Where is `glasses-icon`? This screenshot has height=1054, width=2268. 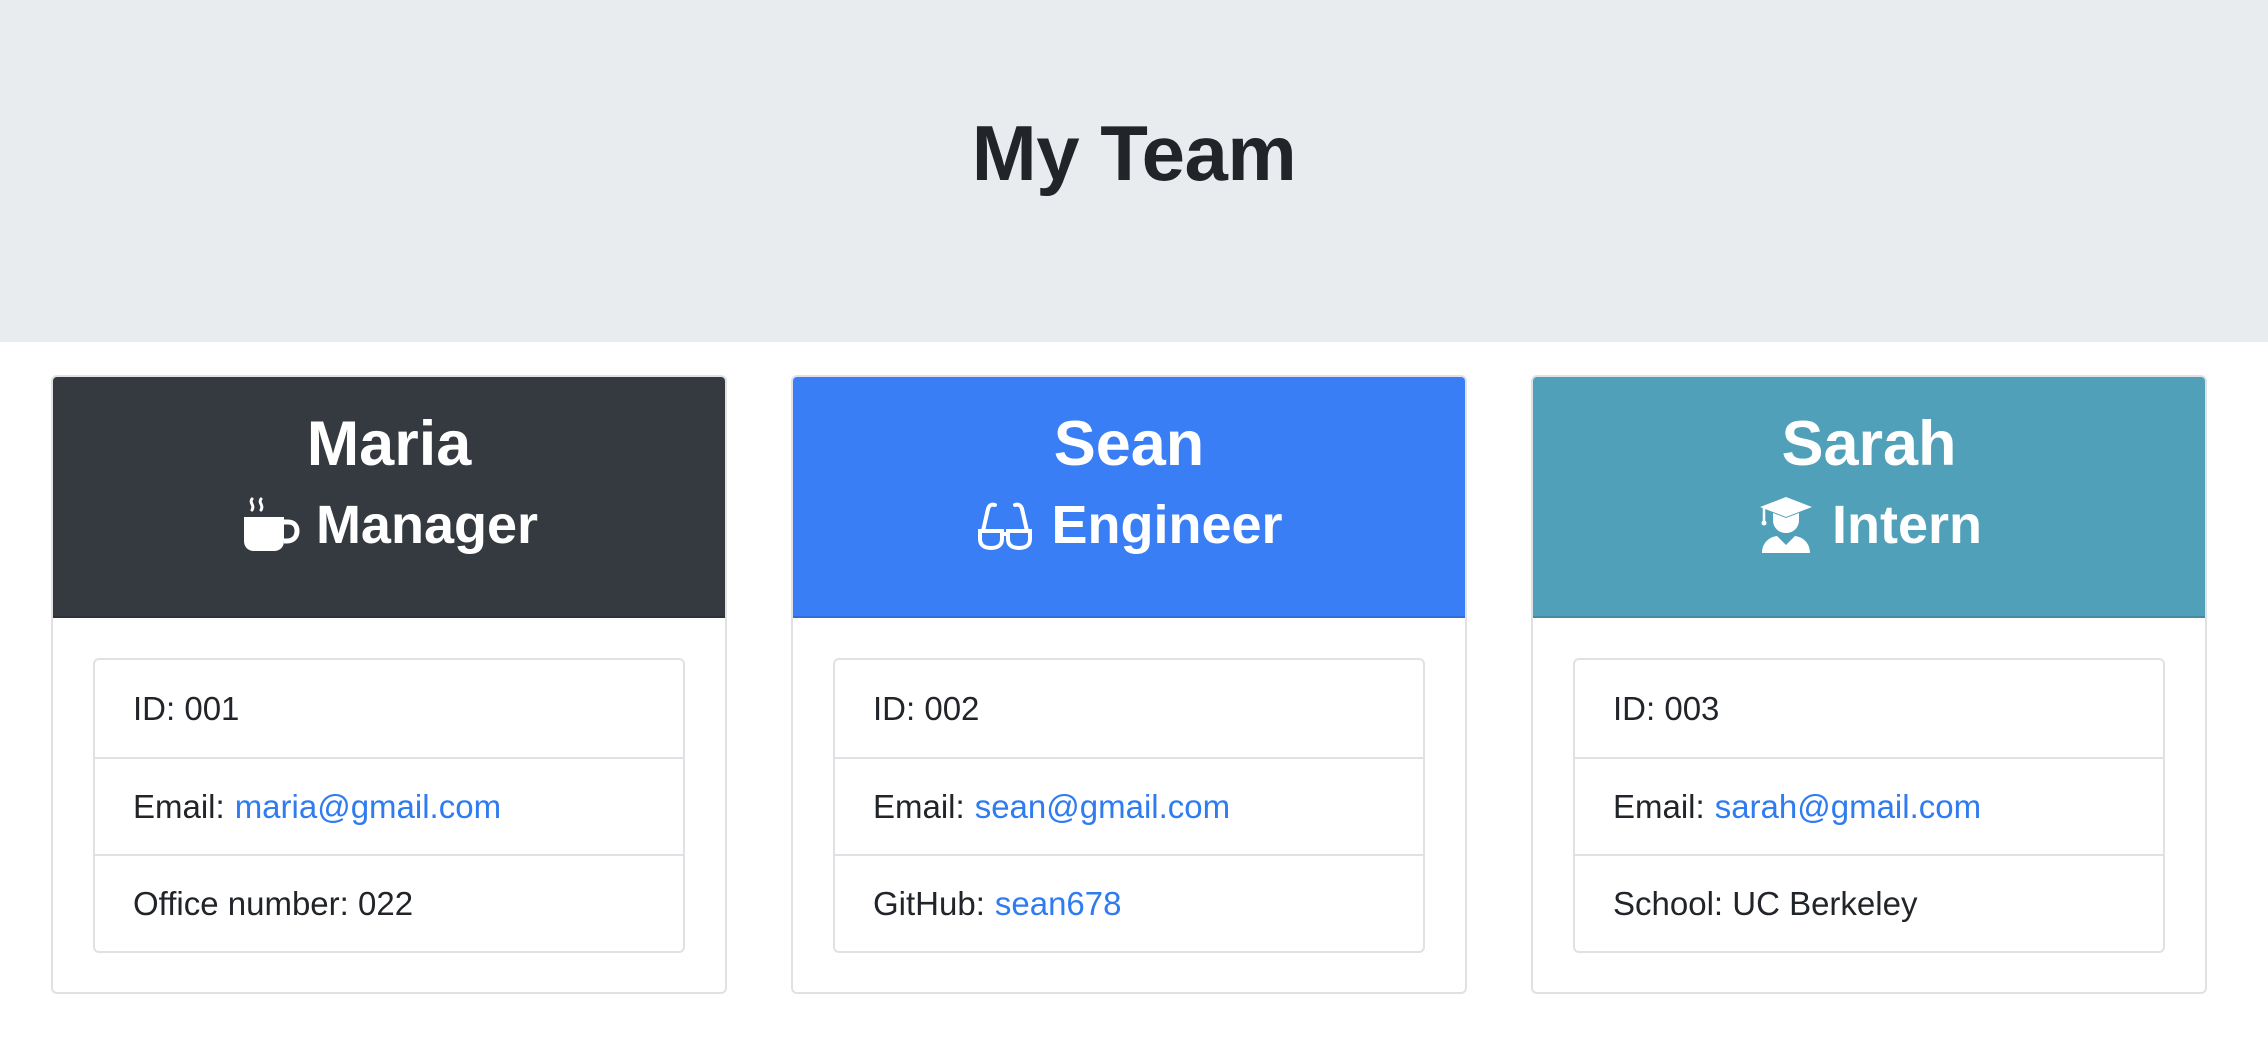 glasses-icon is located at coordinates (1005, 526).